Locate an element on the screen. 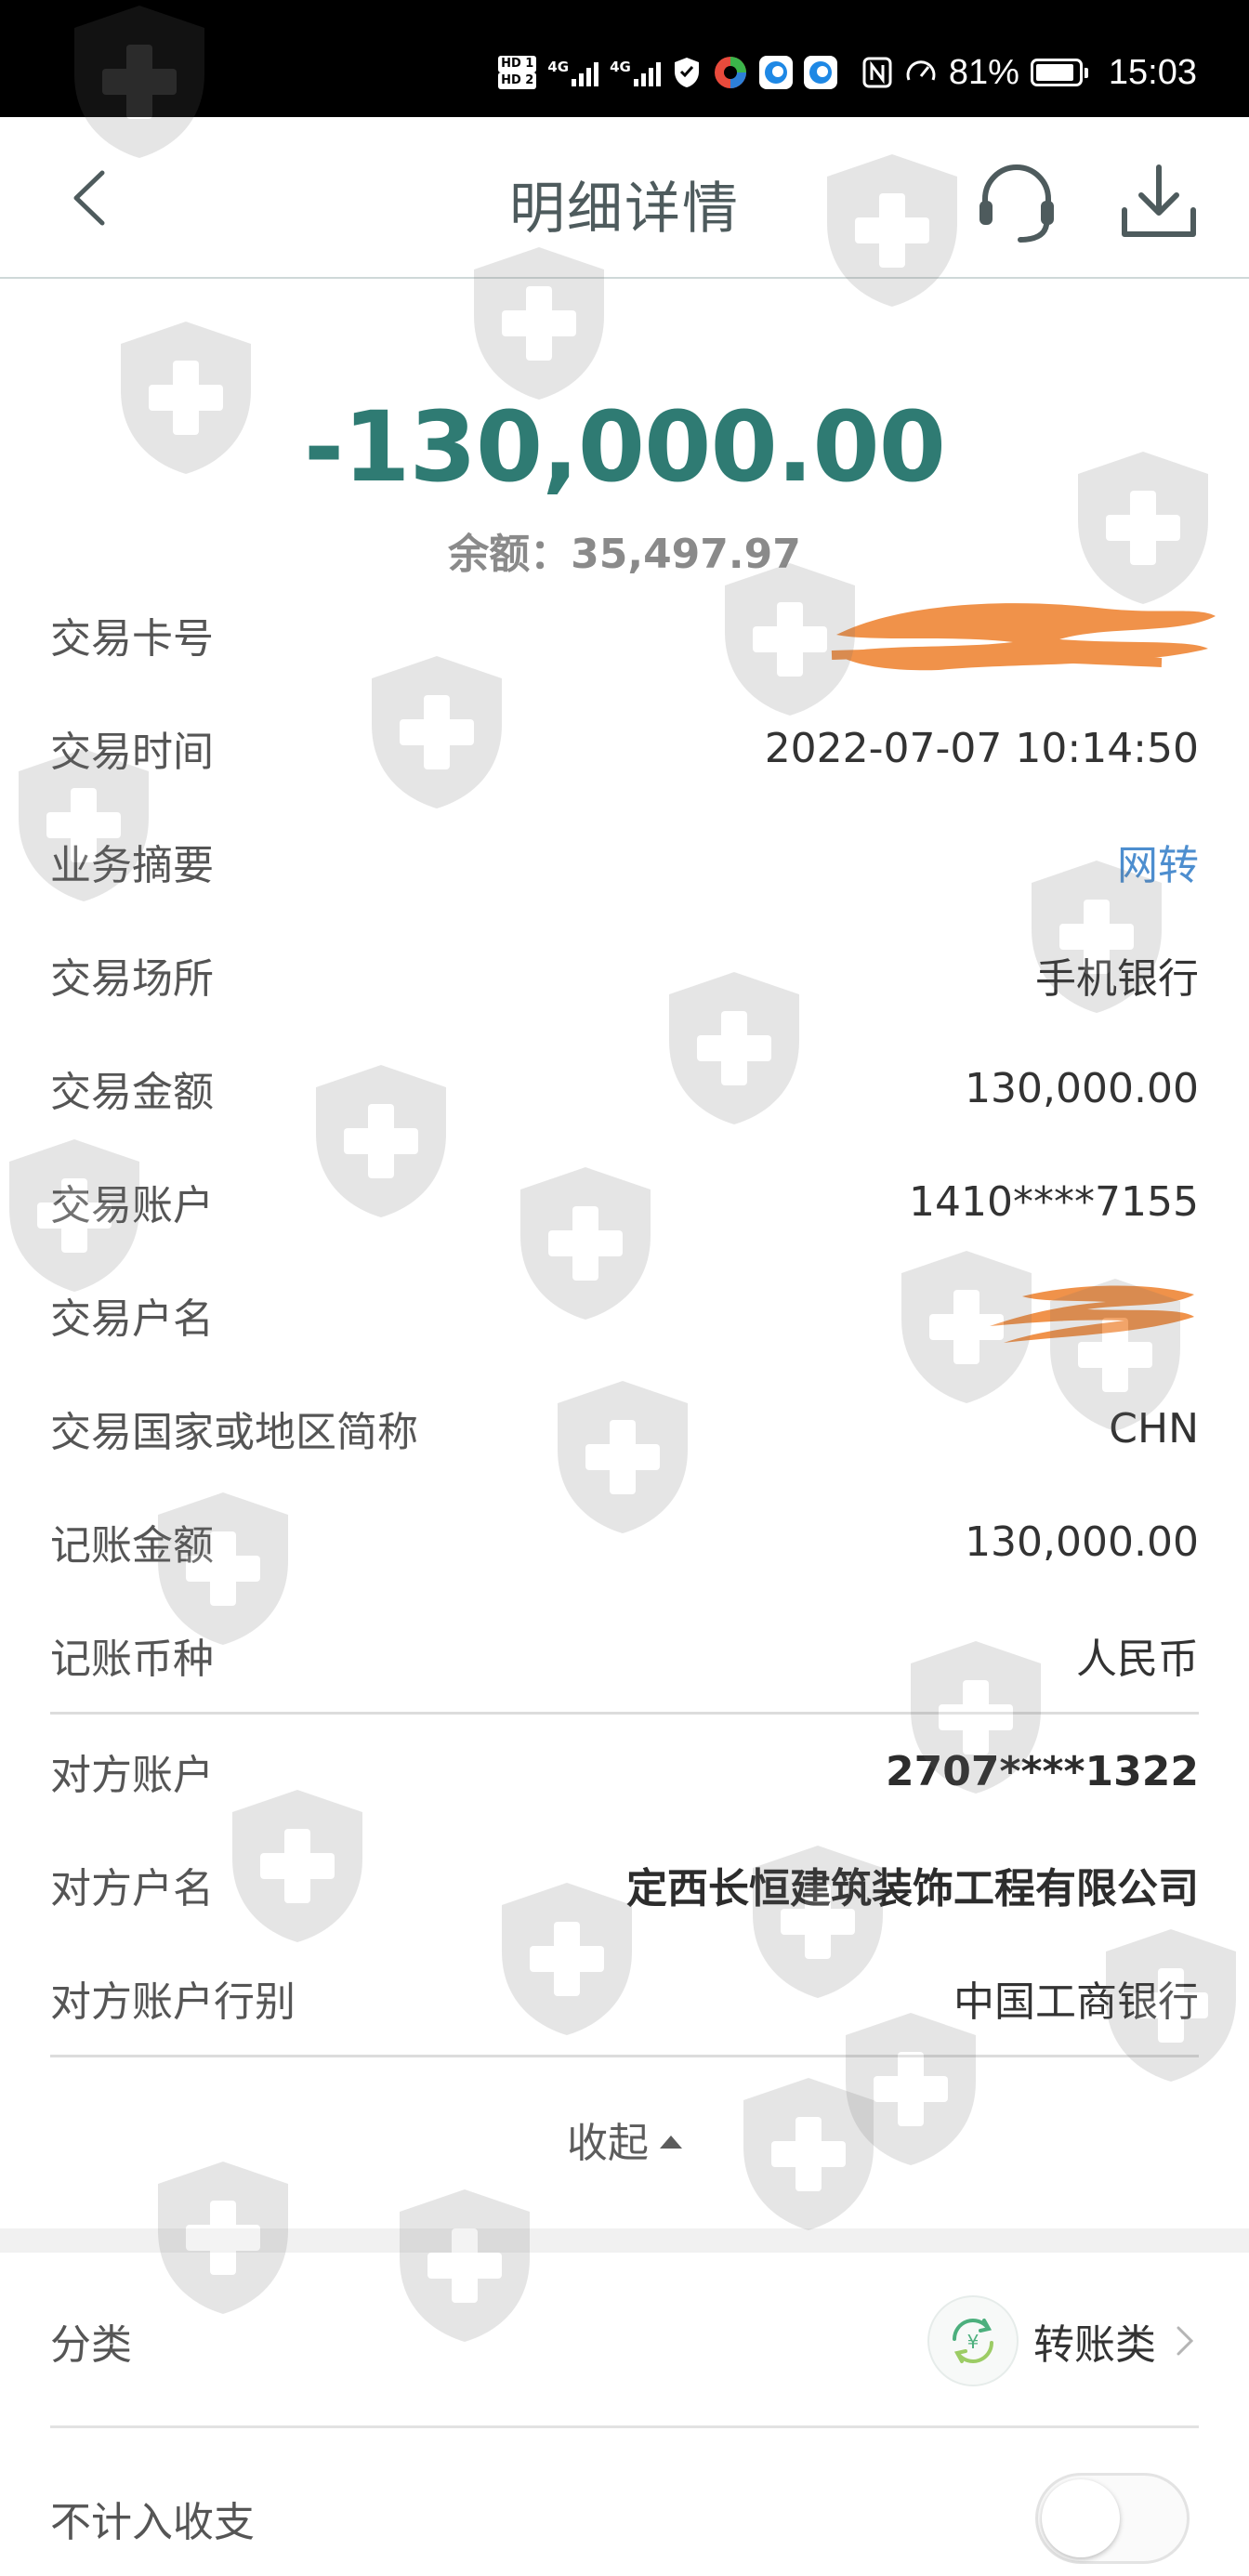 The image size is (1249, 2576). exclude-row: 不计入收支 is located at coordinates (624, 2518).